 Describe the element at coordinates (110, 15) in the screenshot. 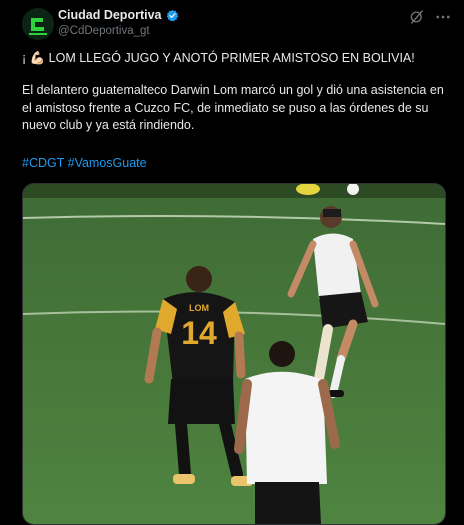

I see `author-name: Ciudad Deportiva` at that location.